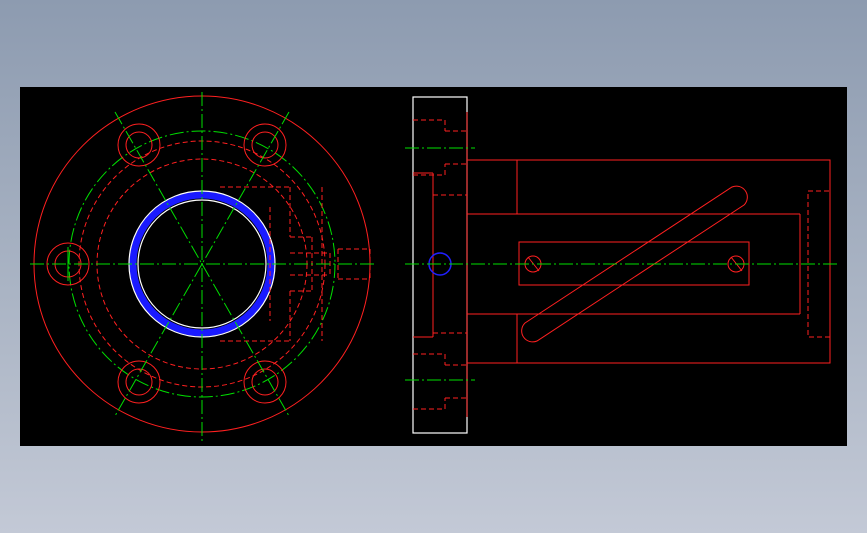 This screenshot has height=533, width=867. What do you see at coordinates (440, 265) in the screenshot?
I see `flange-plate-outline` at bounding box center [440, 265].